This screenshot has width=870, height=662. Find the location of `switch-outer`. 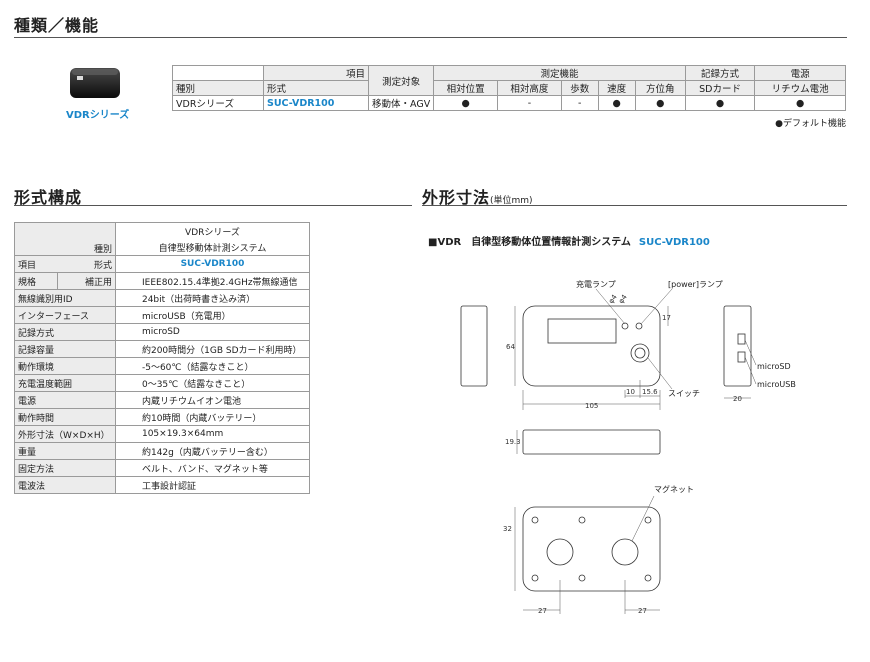

switch-outer is located at coordinates (640, 353).